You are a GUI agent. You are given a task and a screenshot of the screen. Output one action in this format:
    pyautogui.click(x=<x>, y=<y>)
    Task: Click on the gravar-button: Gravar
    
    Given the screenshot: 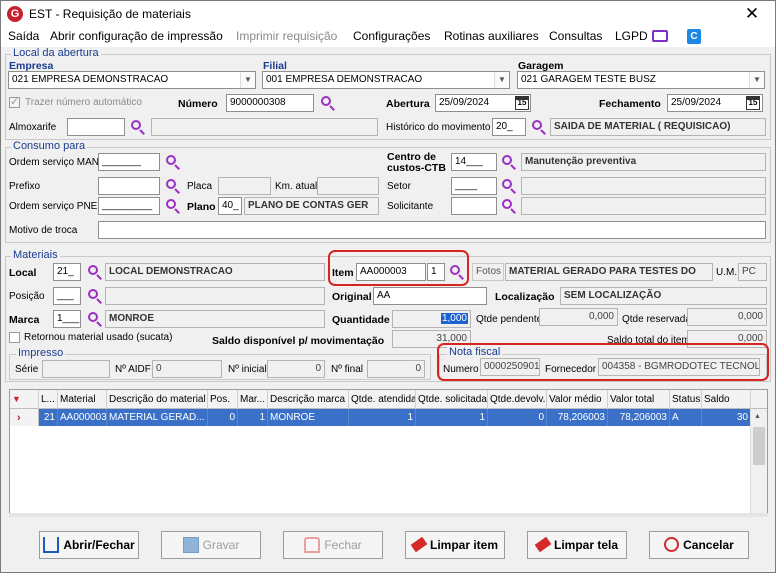 What is the action you would take?
    pyautogui.click(x=211, y=545)
    